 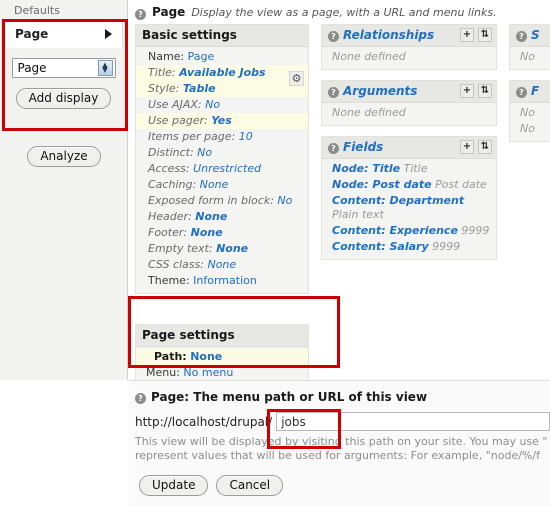 What do you see at coordinates (461, 184) in the screenshot?
I see `field-sub: Post date` at bounding box center [461, 184].